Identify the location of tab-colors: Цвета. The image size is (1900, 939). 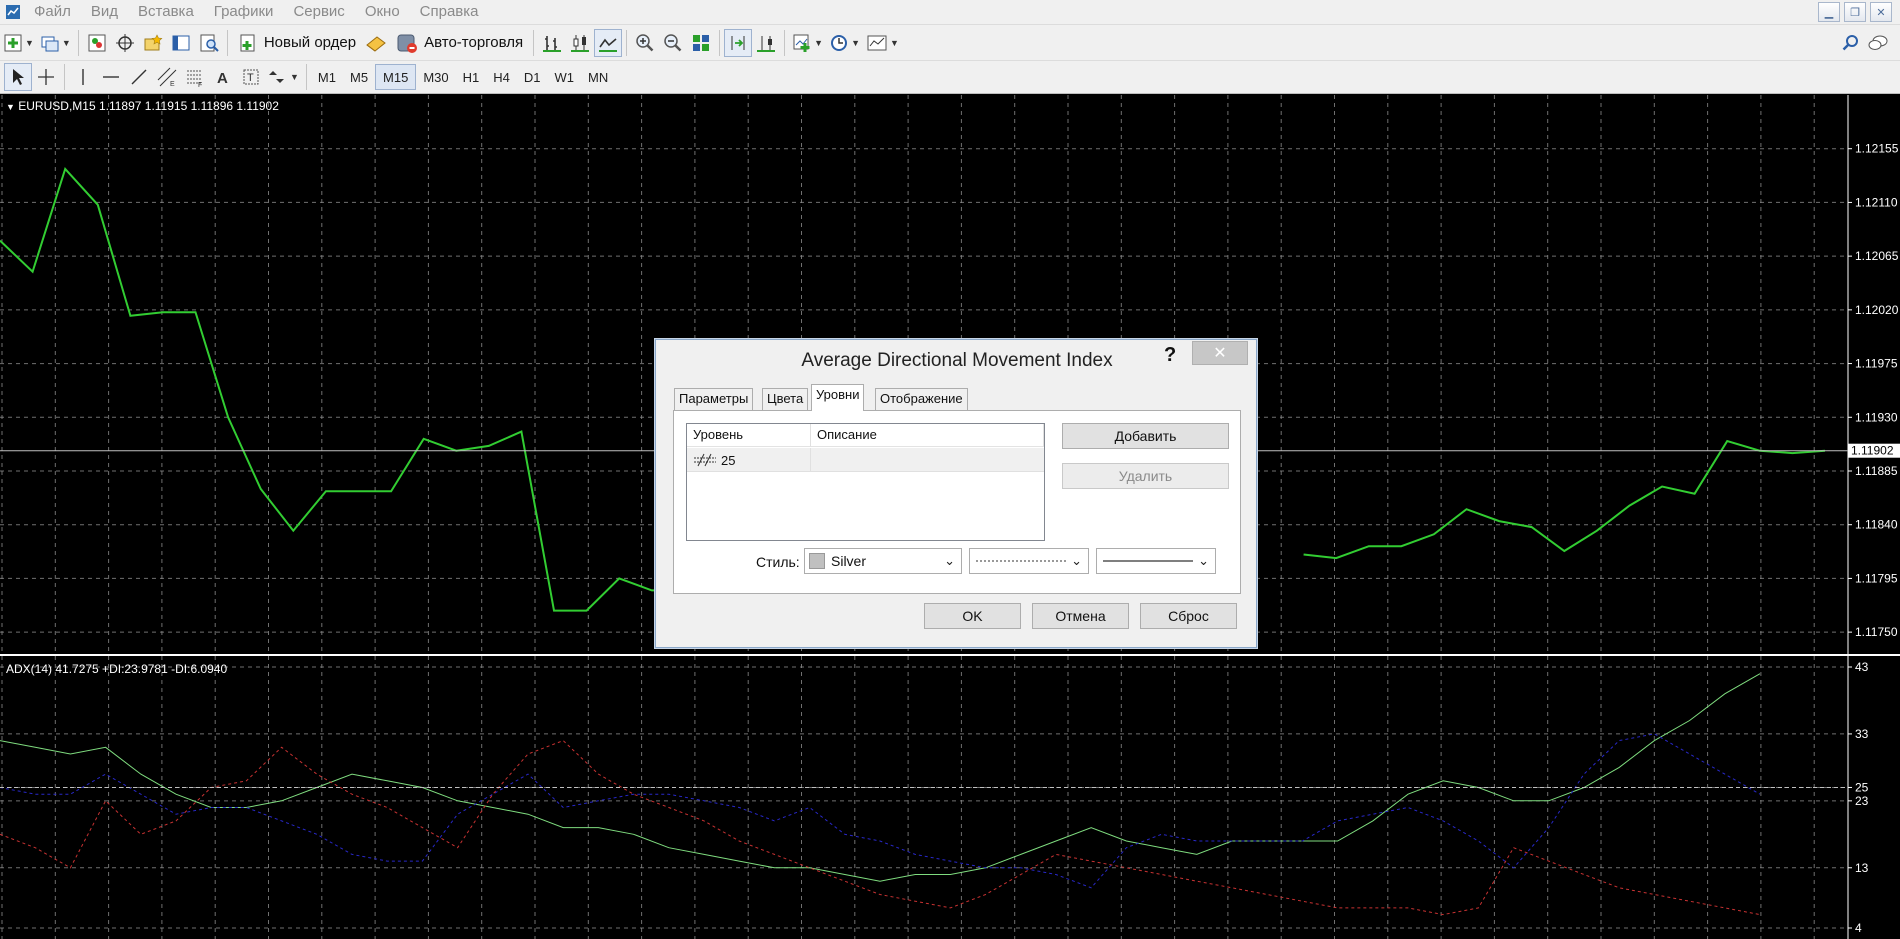
(785, 399).